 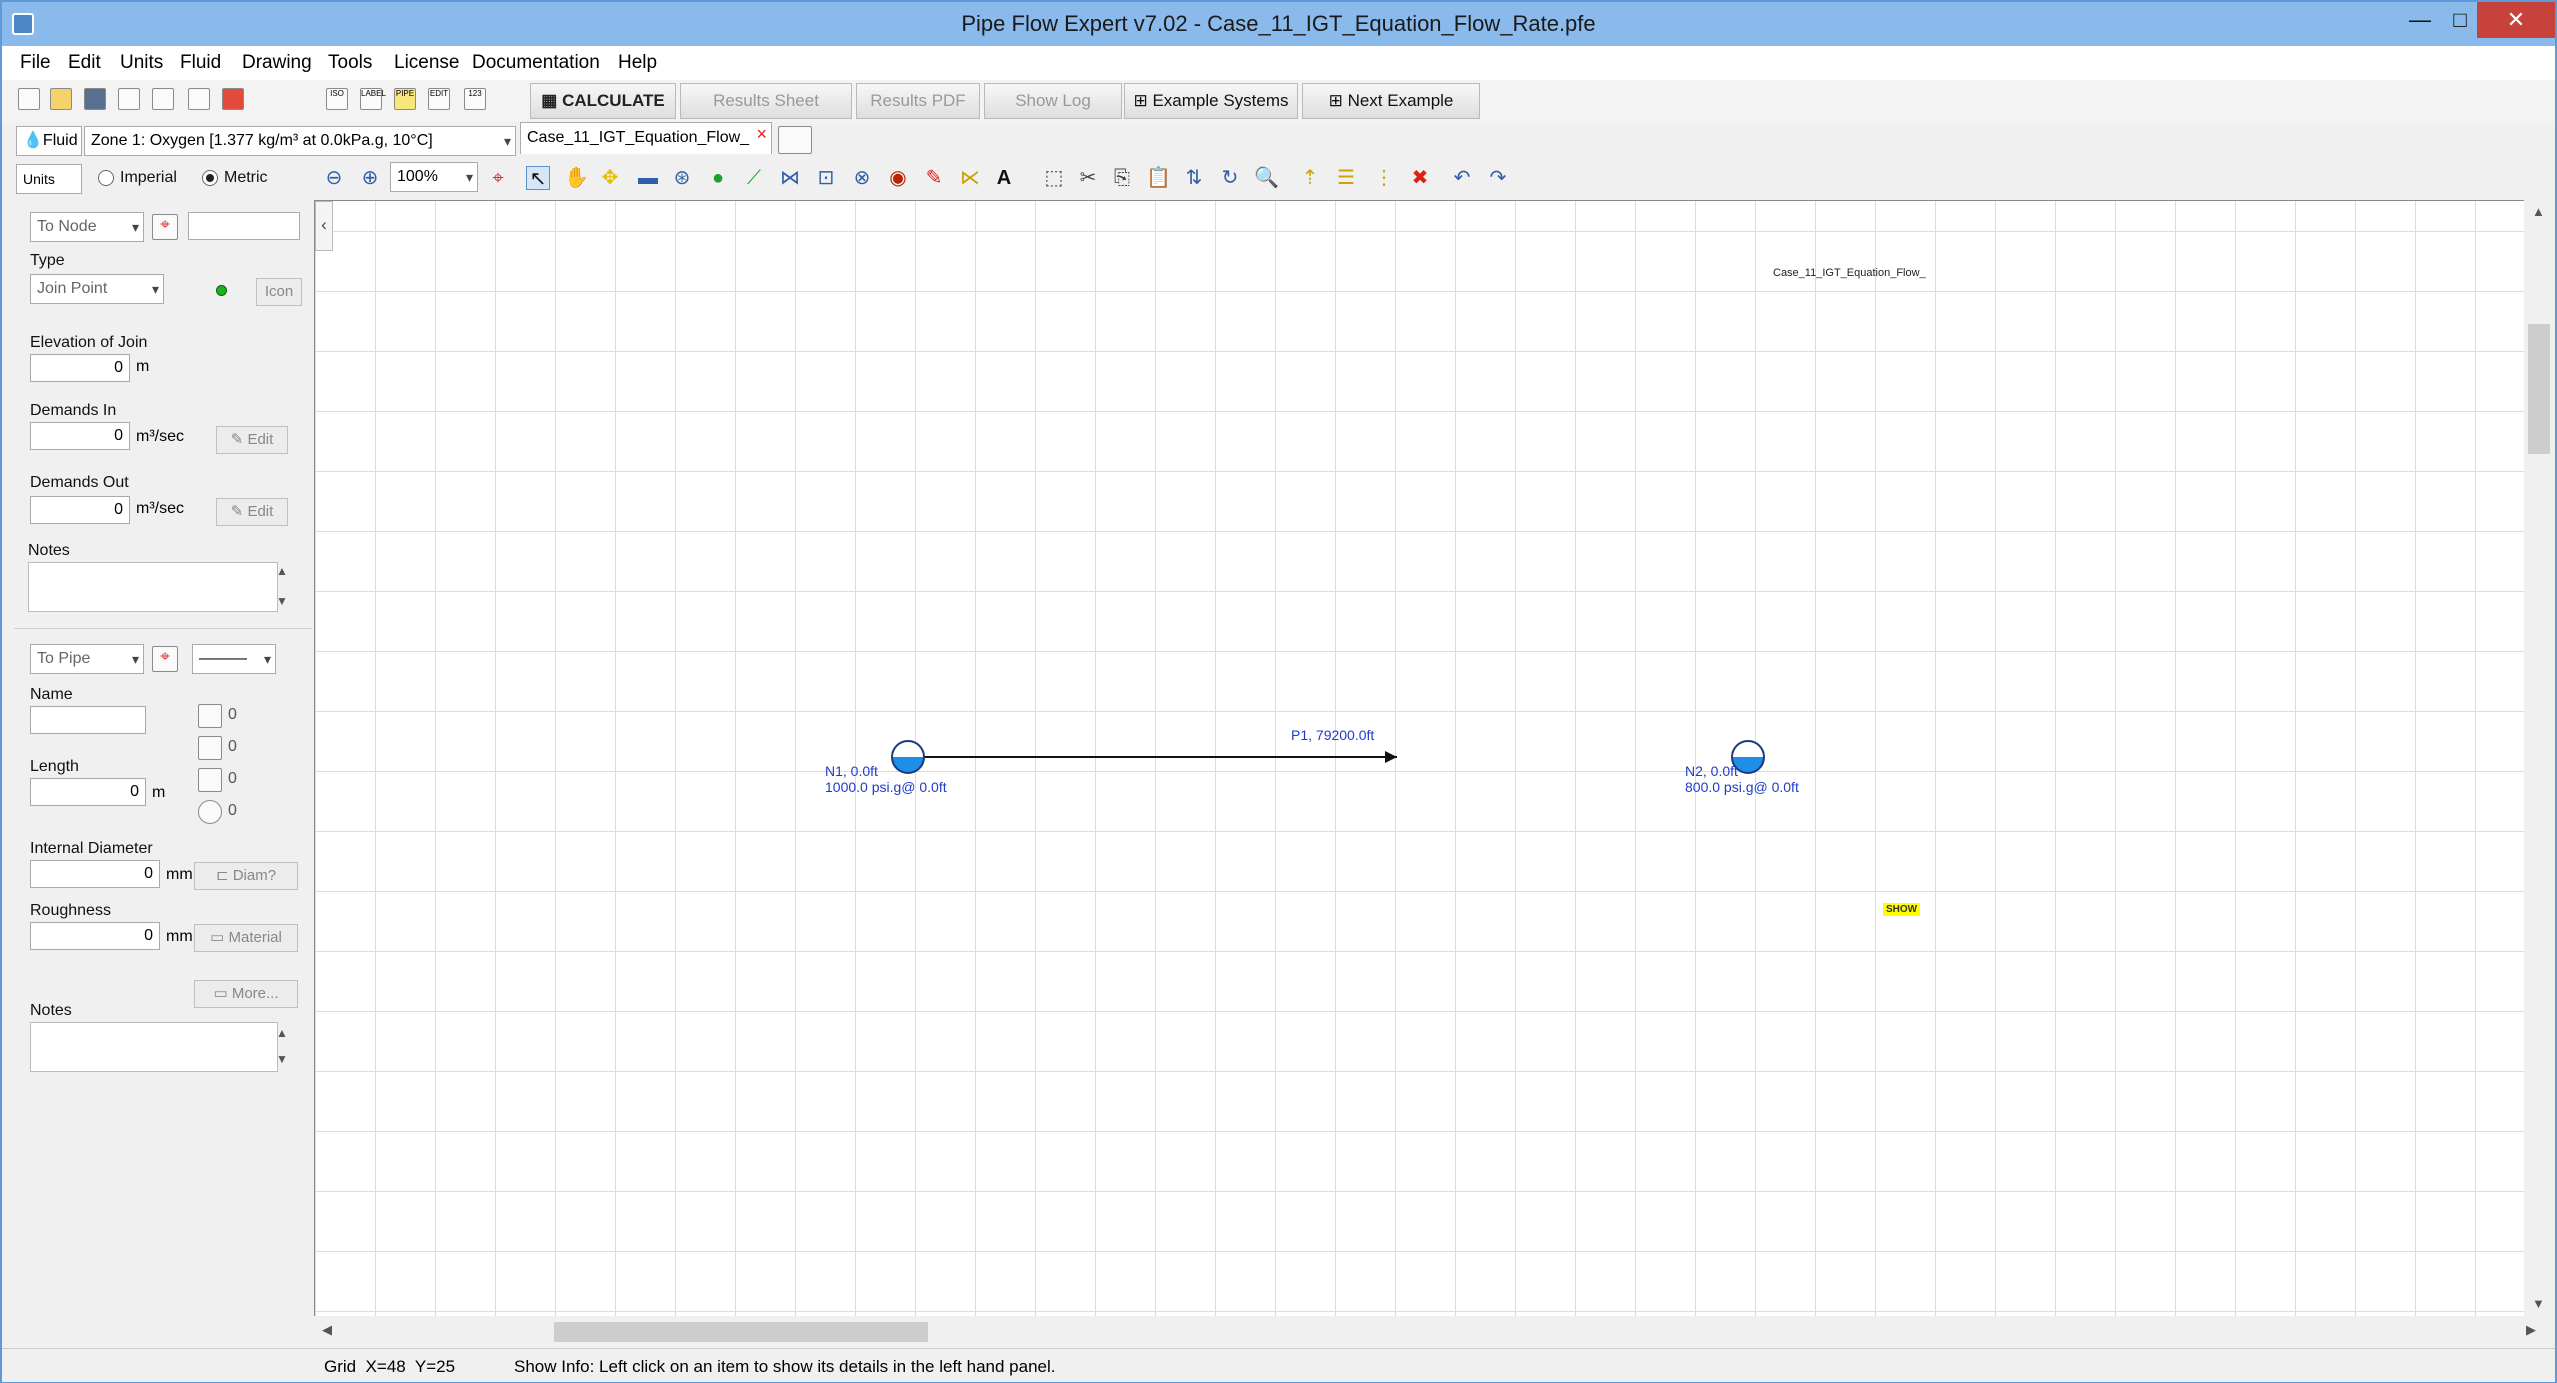 What do you see at coordinates (405, 99) in the screenshot?
I see `pipe-icon: PIPE` at bounding box center [405, 99].